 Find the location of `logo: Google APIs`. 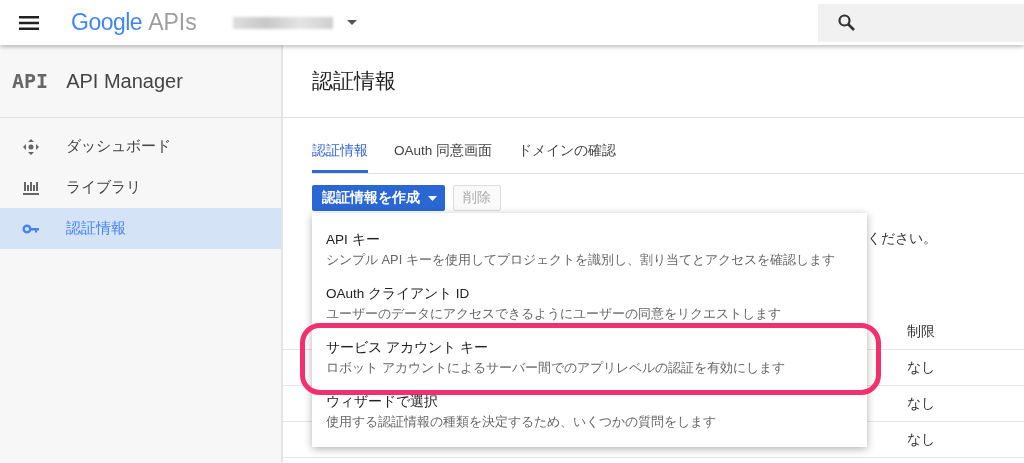

logo: Google APIs is located at coordinates (134, 22).